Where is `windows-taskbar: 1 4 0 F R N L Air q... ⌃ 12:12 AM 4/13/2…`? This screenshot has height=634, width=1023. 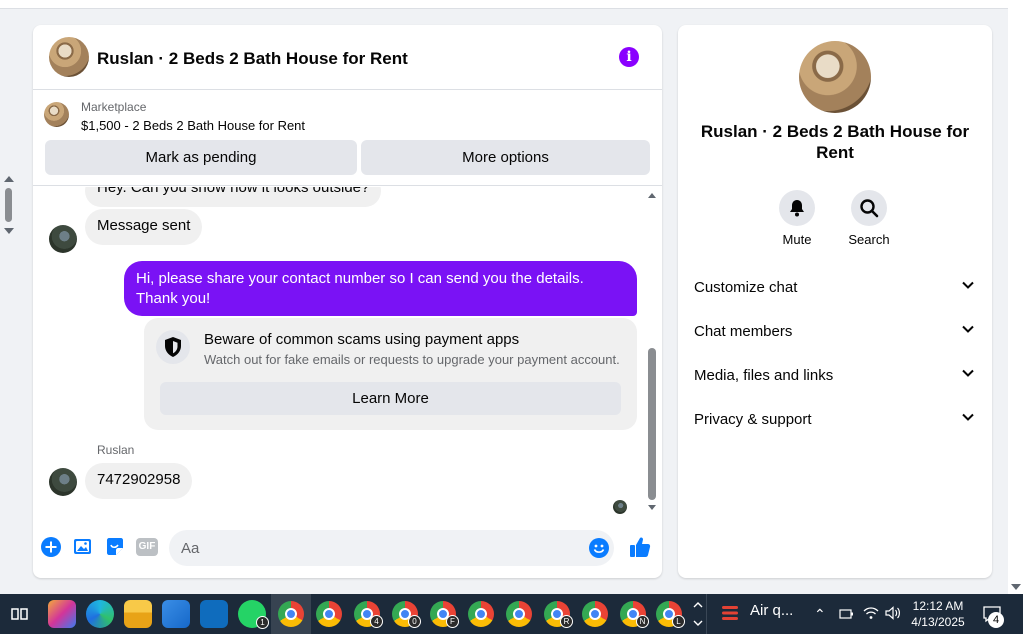 windows-taskbar: 1 4 0 F R N L Air q... ⌃ 12:12 AM 4/13/2… is located at coordinates (511, 614).